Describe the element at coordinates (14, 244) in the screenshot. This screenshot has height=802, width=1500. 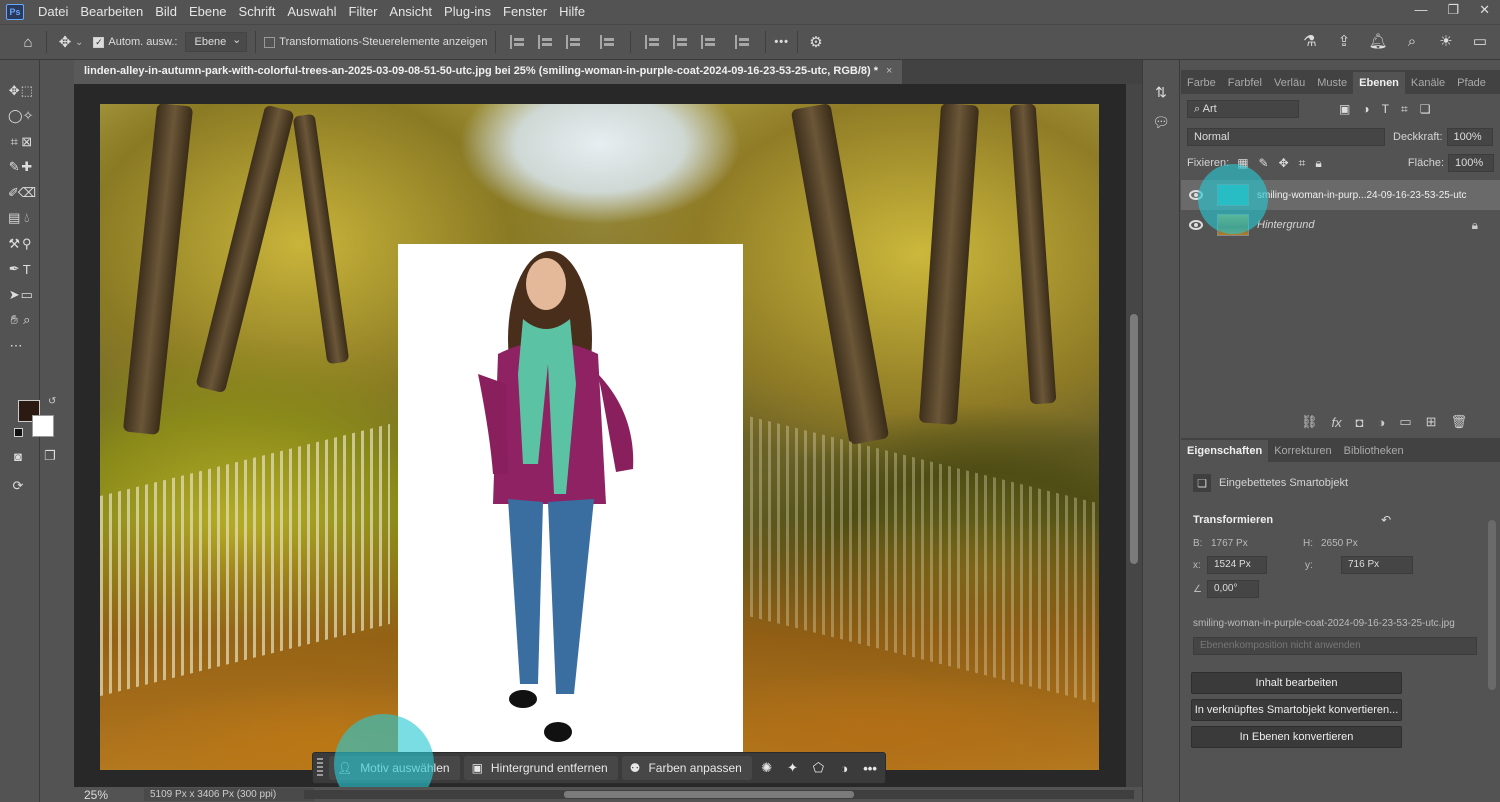
I see `clone-stamp-icon: ⚒` at that location.